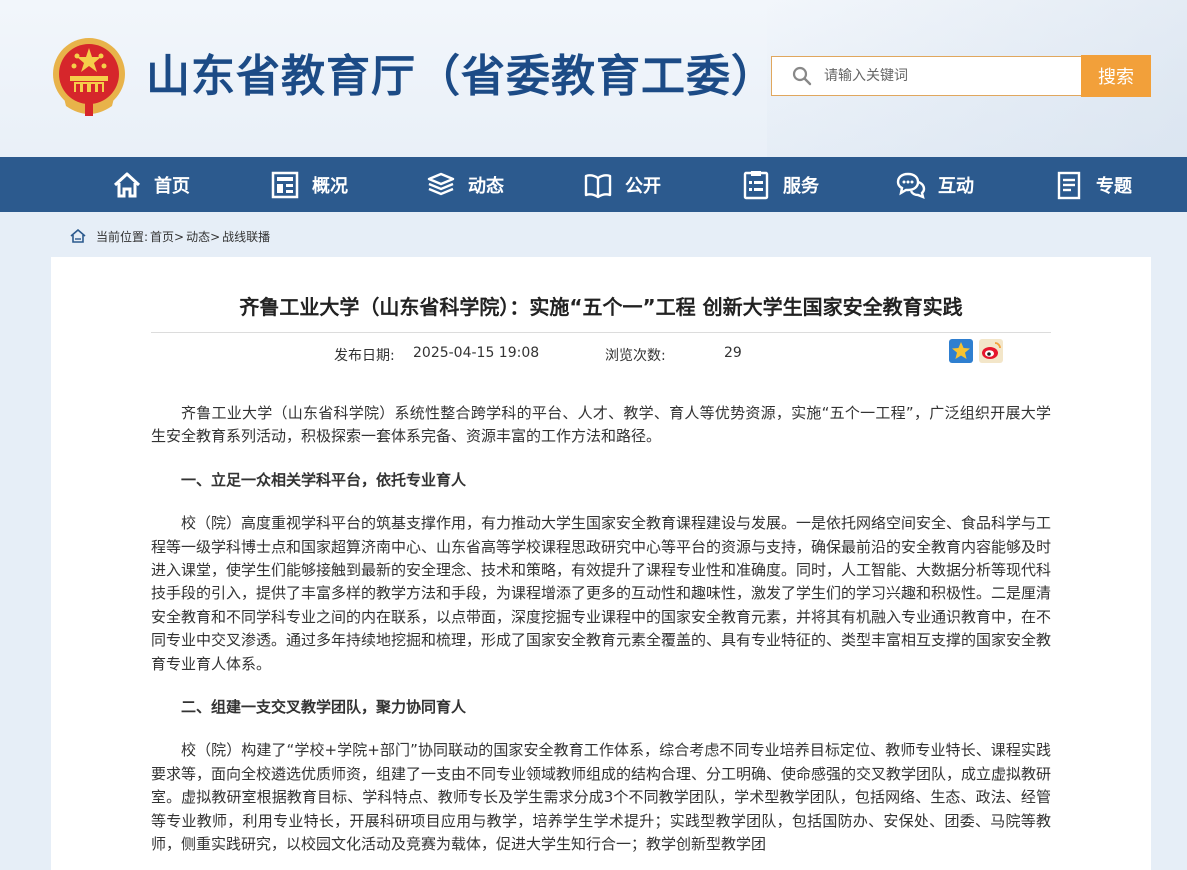 The image size is (1187, 870). I want to click on nav-label: 公开, so click(643, 186).